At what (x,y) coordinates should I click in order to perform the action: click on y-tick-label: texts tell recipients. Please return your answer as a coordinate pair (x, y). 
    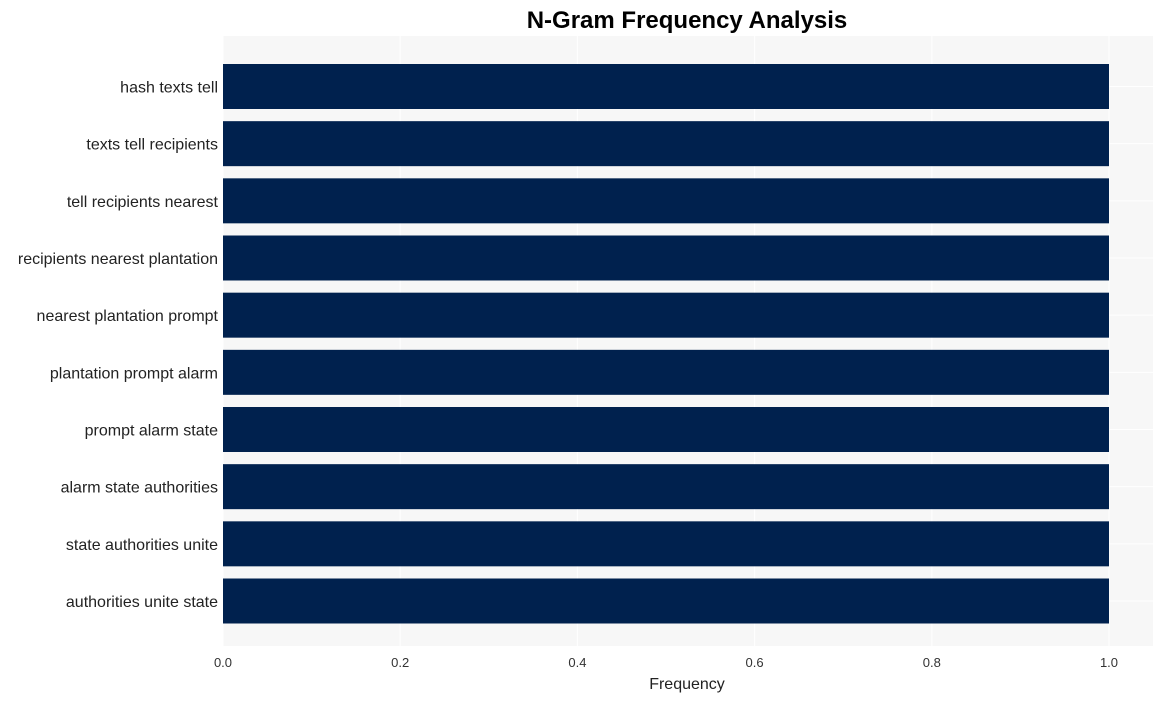
    Looking at the image, I should click on (152, 145).